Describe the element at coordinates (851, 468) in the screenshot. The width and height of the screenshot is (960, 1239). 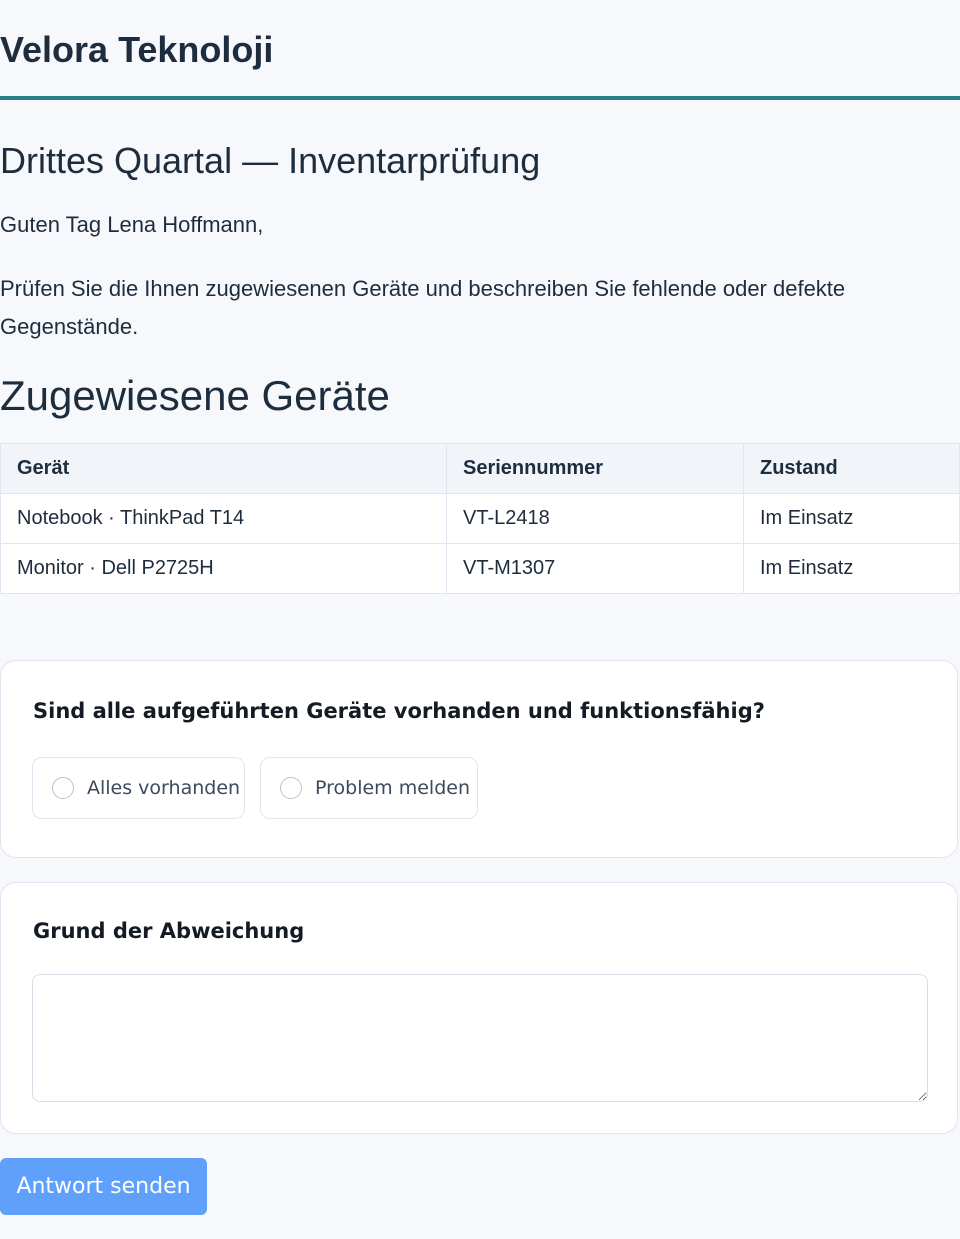
I see `column-header-status: Zustand` at that location.